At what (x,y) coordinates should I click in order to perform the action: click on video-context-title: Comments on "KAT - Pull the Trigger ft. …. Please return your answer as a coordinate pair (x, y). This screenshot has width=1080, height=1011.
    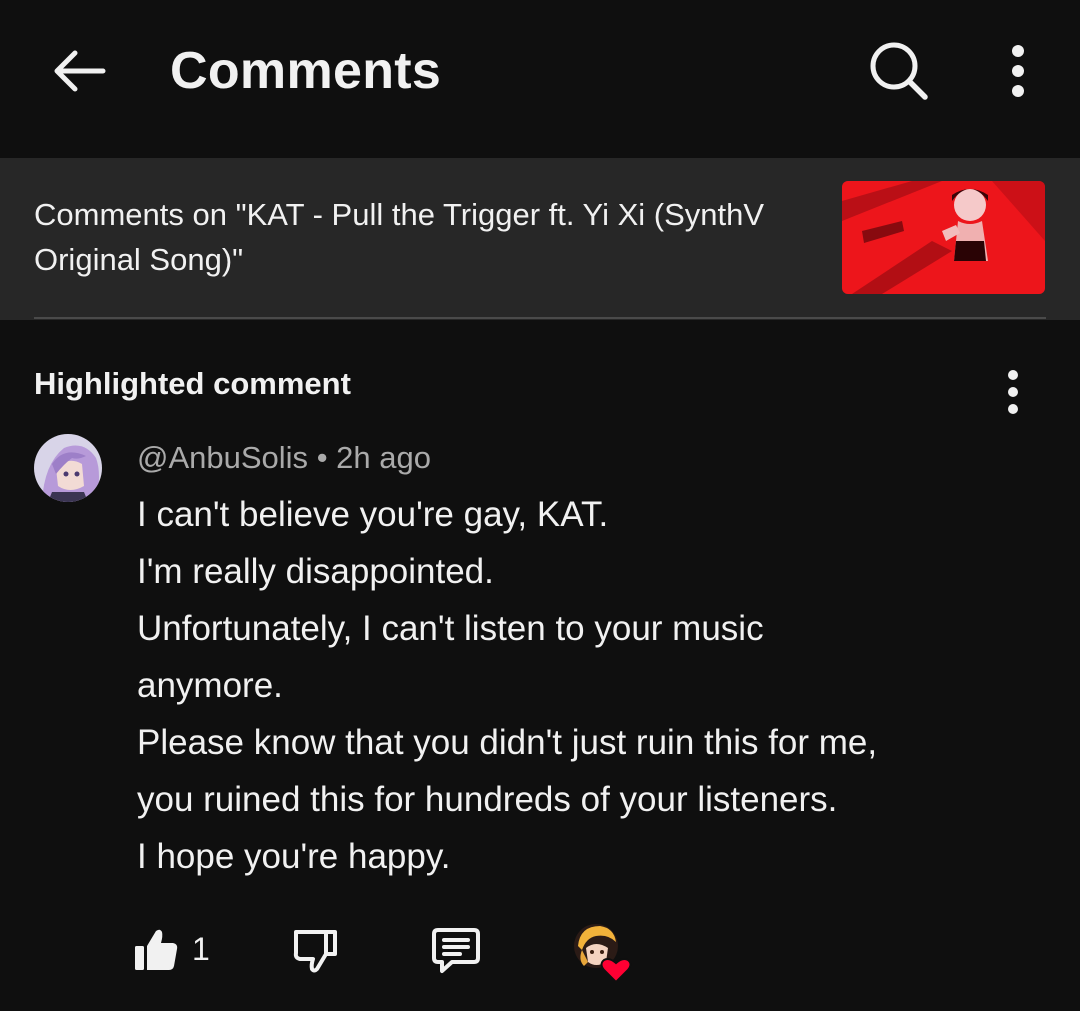
    Looking at the image, I should click on (399, 237).